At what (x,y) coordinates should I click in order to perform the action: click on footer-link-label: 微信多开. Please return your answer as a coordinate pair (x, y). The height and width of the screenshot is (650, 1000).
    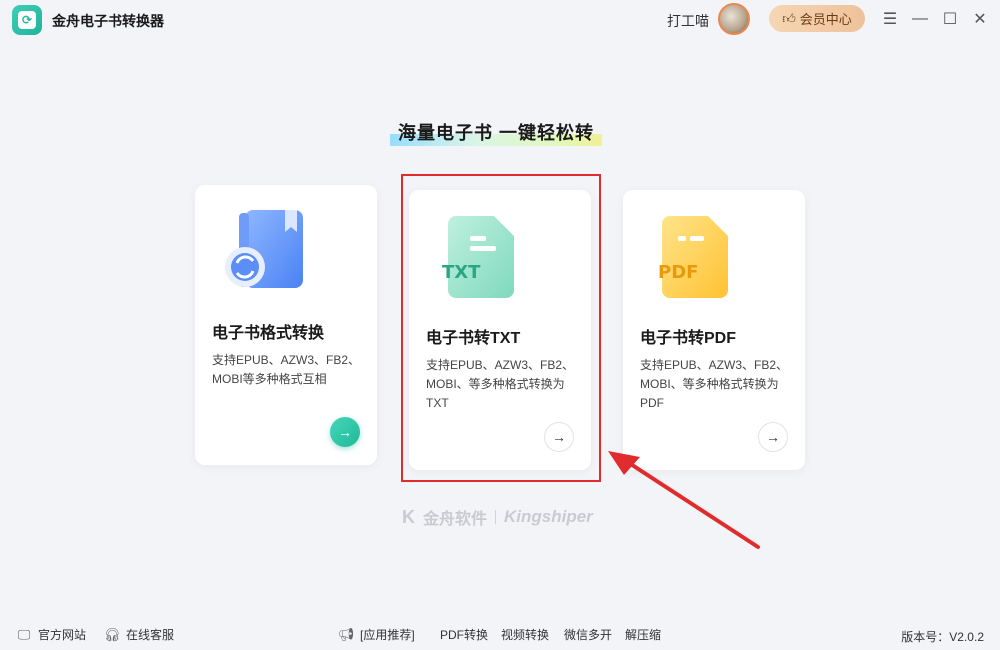
    Looking at the image, I should click on (588, 635).